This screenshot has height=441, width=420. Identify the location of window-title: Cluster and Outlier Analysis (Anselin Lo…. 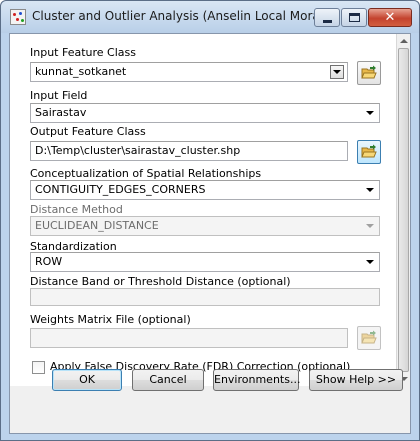
(189, 16).